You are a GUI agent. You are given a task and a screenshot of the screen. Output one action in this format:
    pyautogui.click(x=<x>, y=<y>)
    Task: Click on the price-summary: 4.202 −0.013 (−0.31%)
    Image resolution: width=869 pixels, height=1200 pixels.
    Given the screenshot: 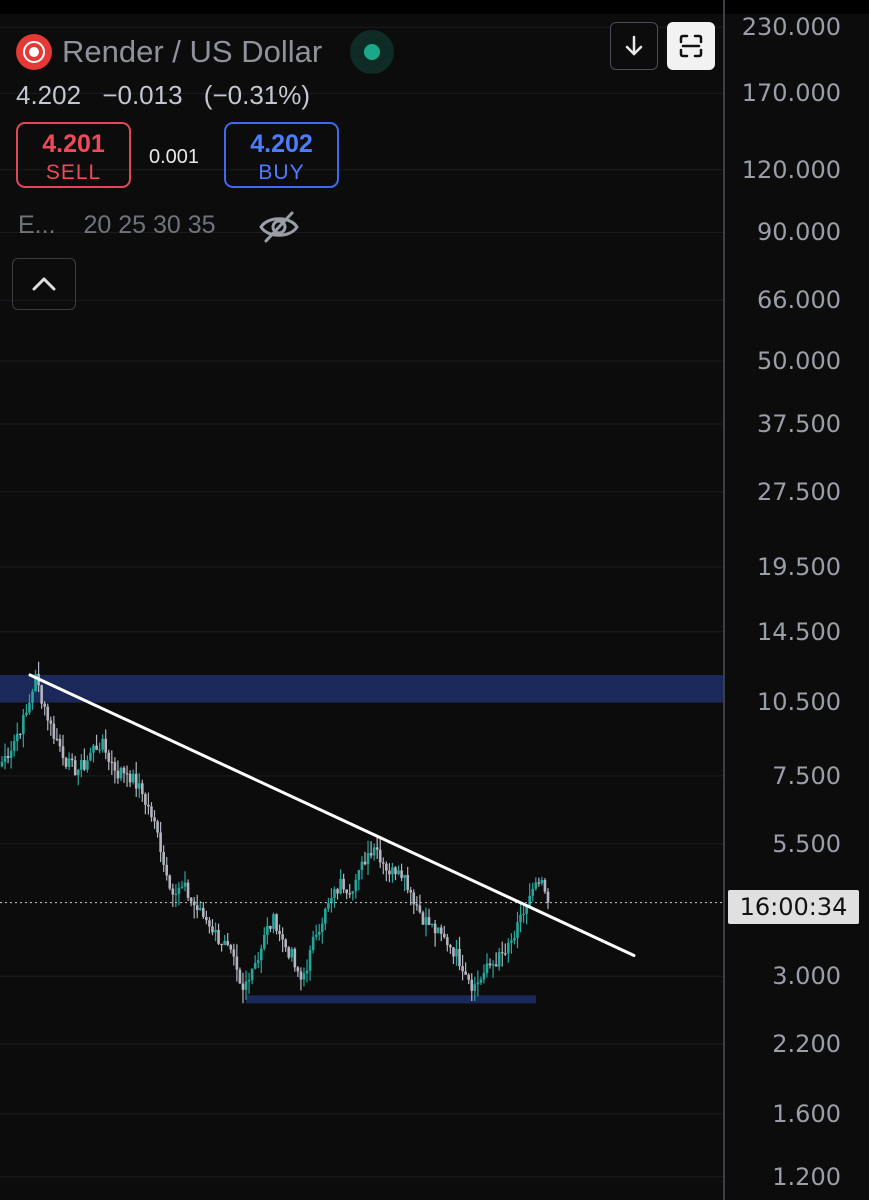 What is the action you would take?
    pyautogui.click(x=163, y=95)
    